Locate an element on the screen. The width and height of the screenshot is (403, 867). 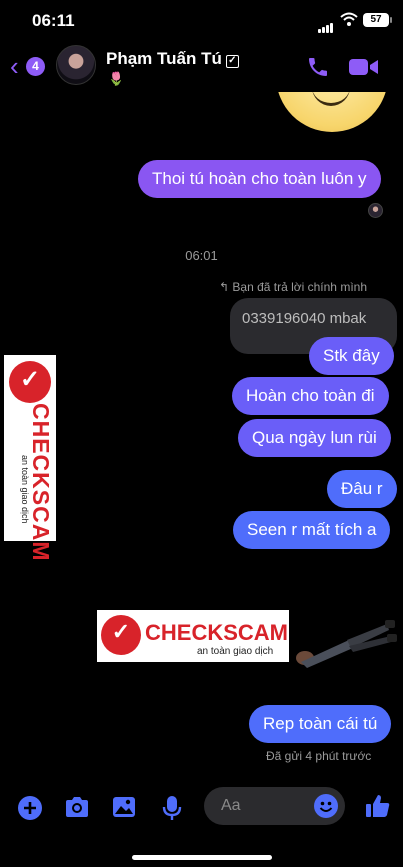
home-indicator is located at coordinates (202, 857).